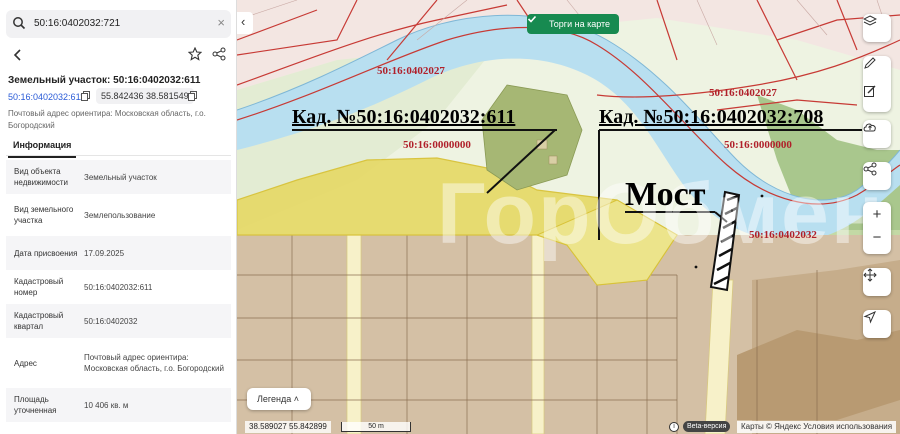 Image resolution: width=900 pixels, height=434 pixels. What do you see at coordinates (41, 177) in the screenshot?
I see `row-key: Вид объекта недвижимости` at bounding box center [41, 177].